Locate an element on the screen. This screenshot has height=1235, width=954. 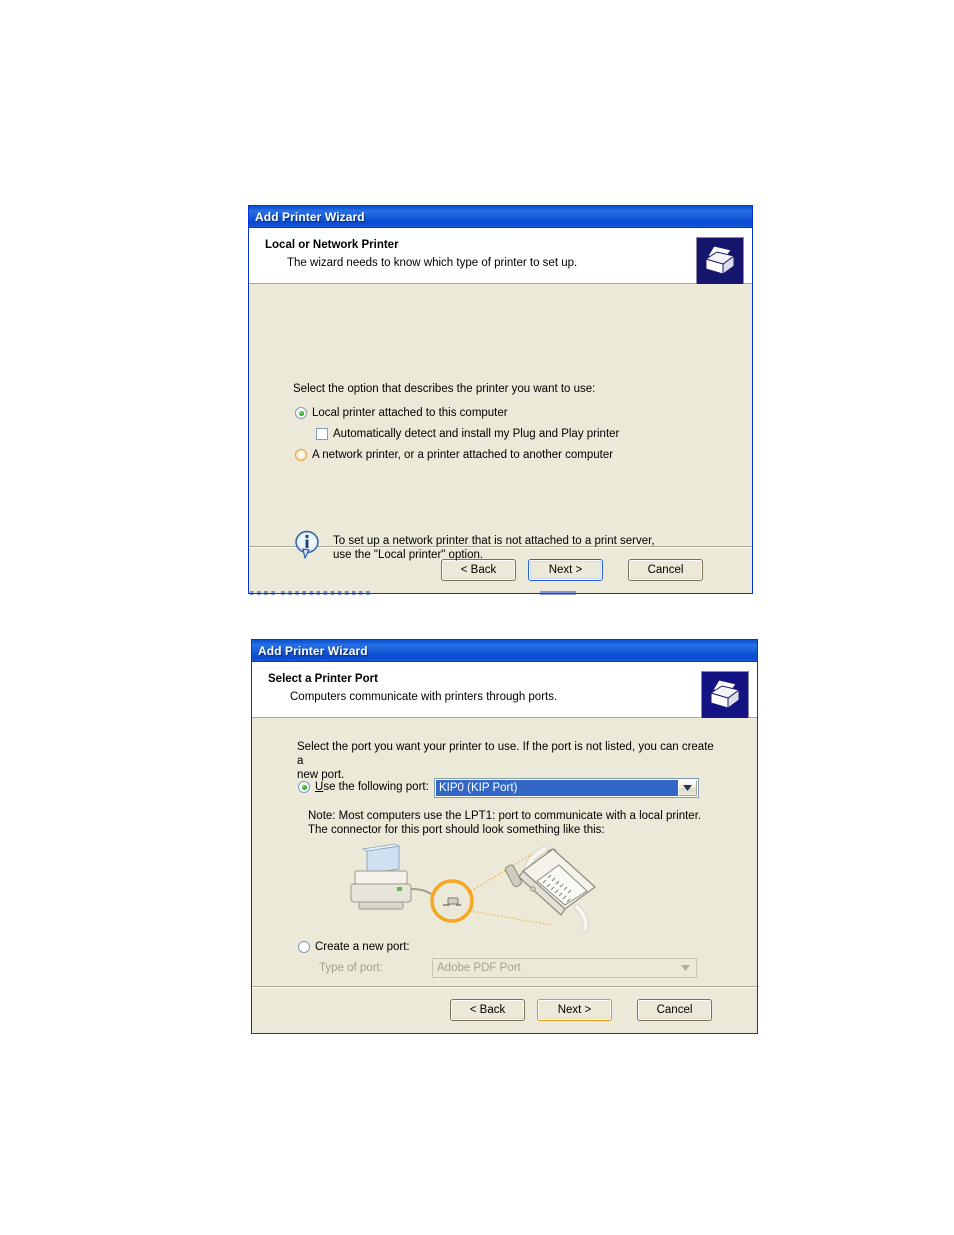
printer-parallel-connector-illustration is located at coordinates (473, 888).